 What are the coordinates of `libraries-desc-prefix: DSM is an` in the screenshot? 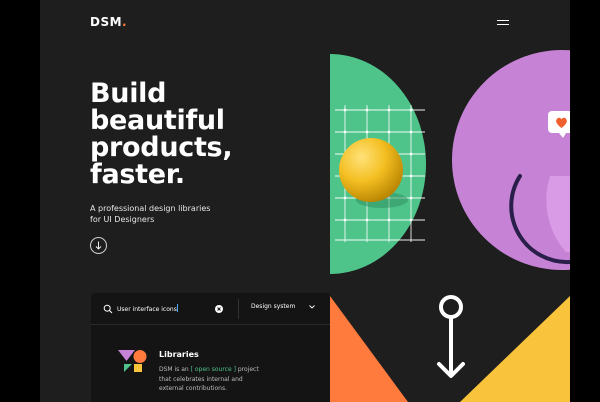 It's located at (174, 369).